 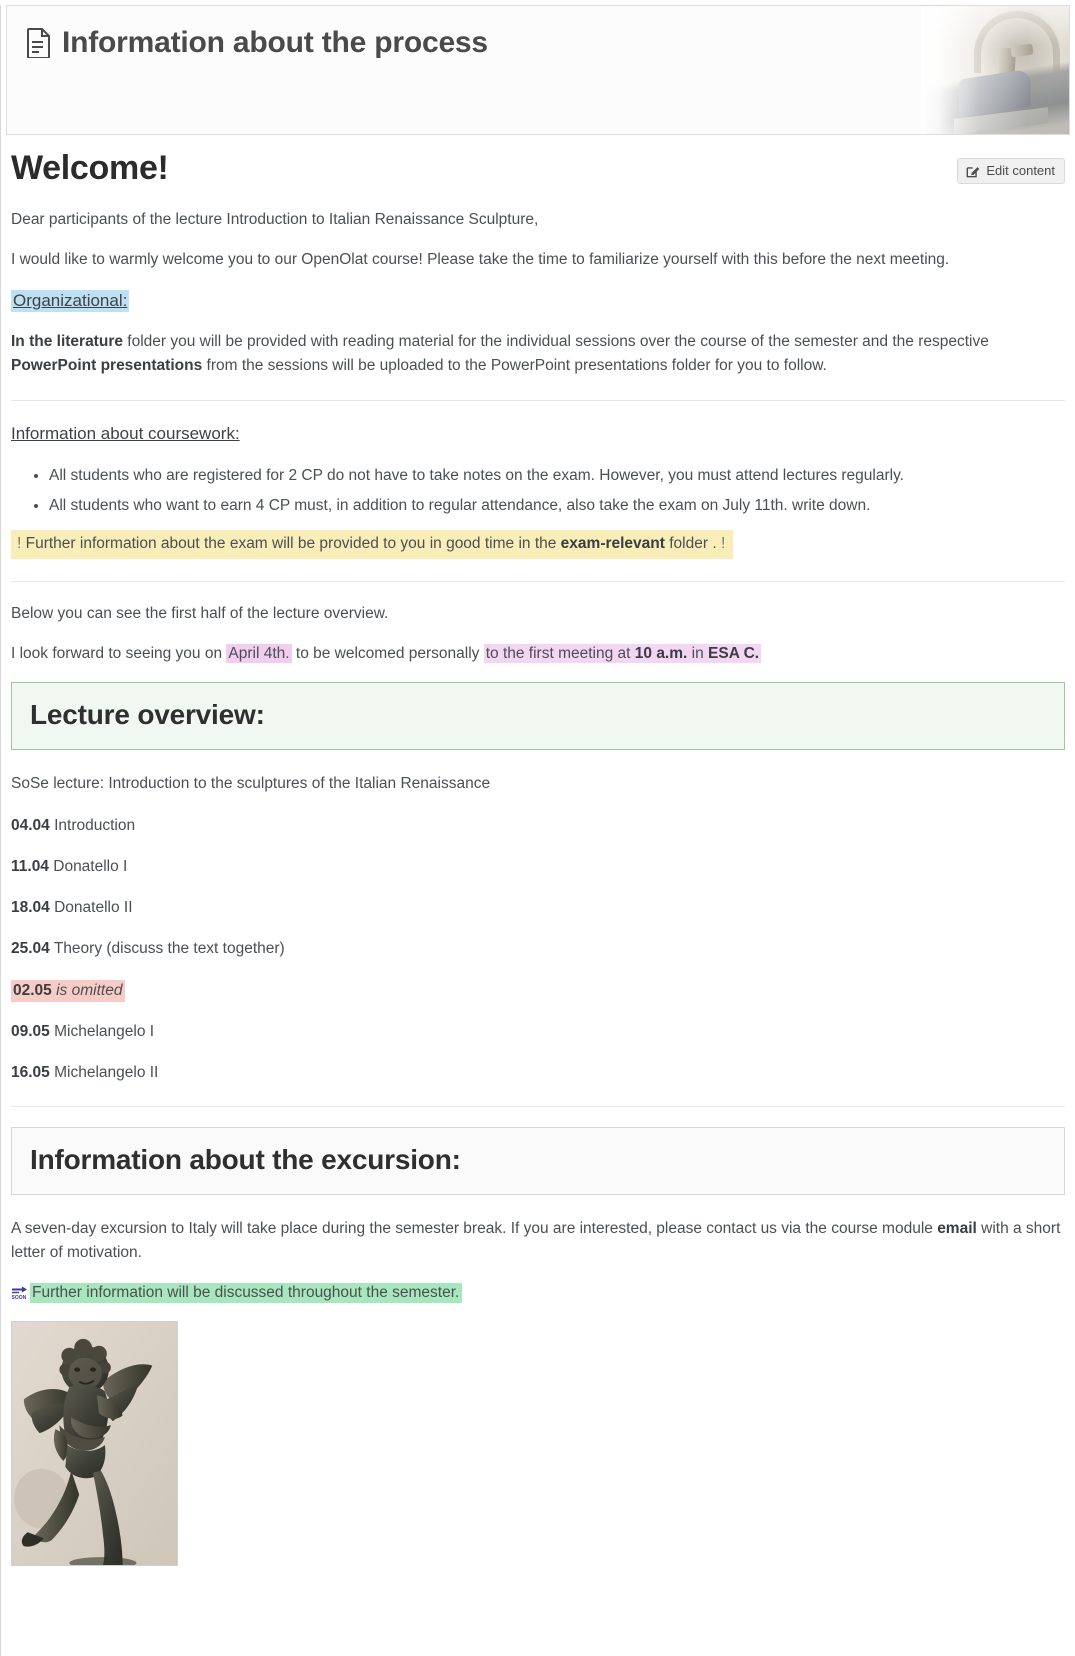 What do you see at coordinates (70, 301) in the screenshot?
I see `organizational-heading: Organizational:` at bounding box center [70, 301].